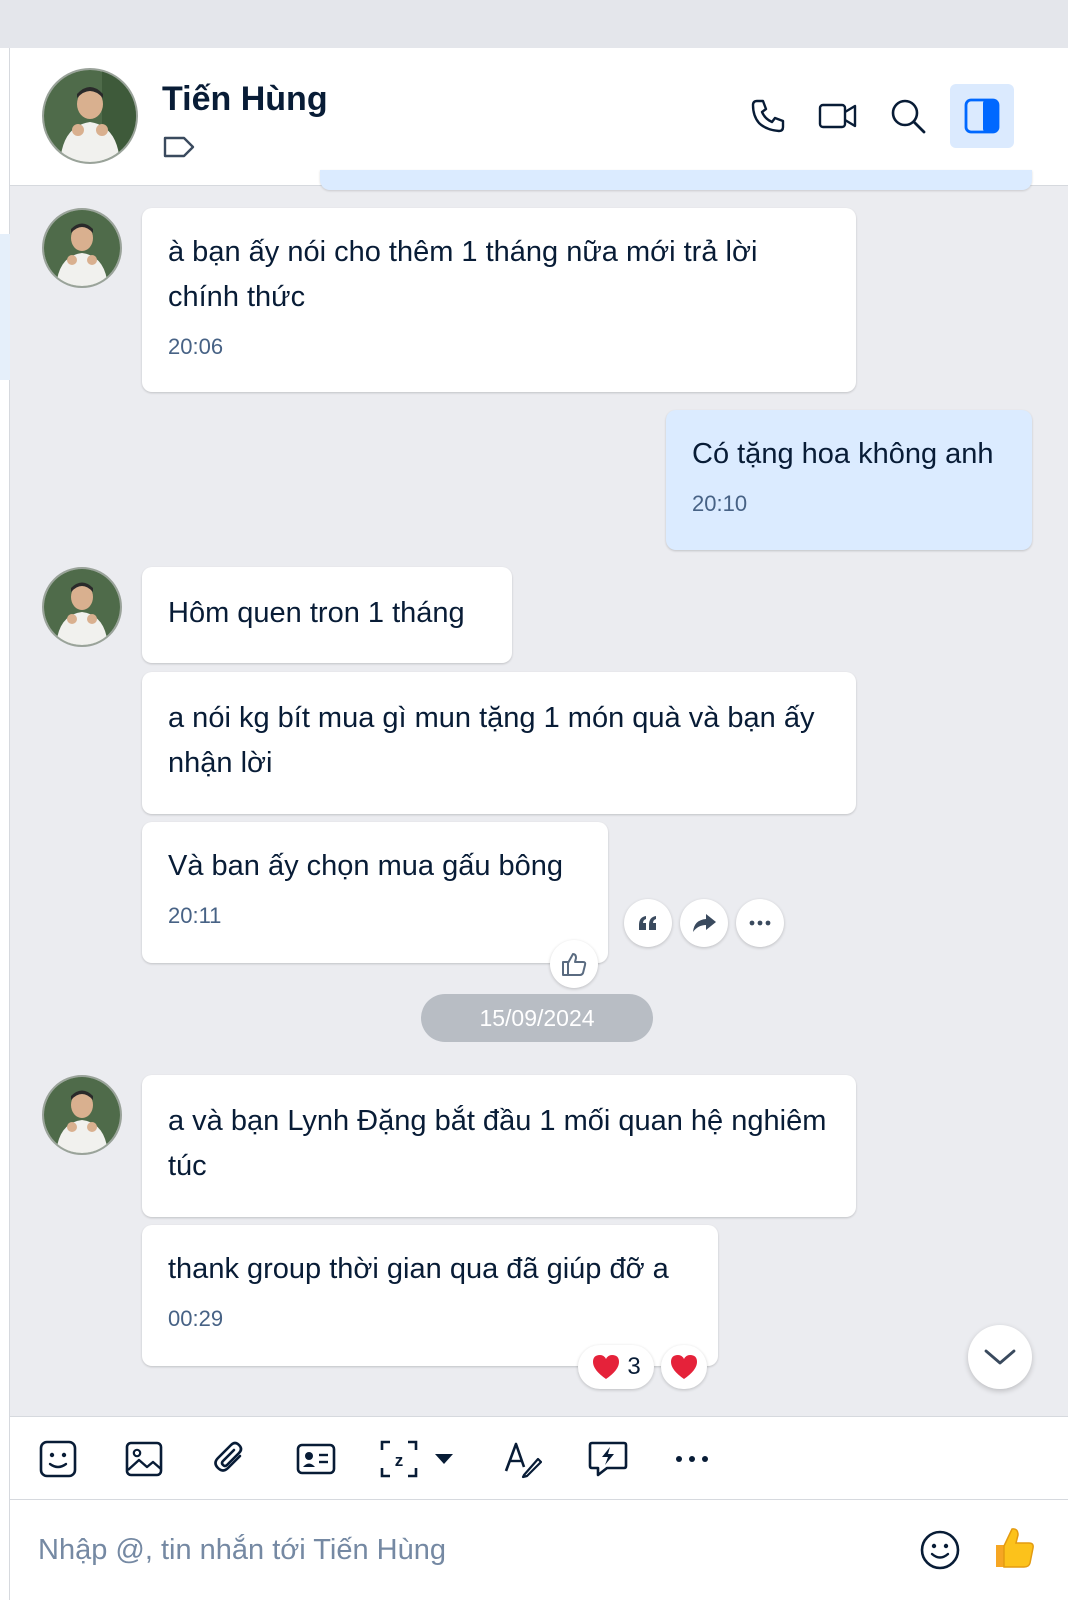  I want to click on text-format-button, so click(522, 1459).